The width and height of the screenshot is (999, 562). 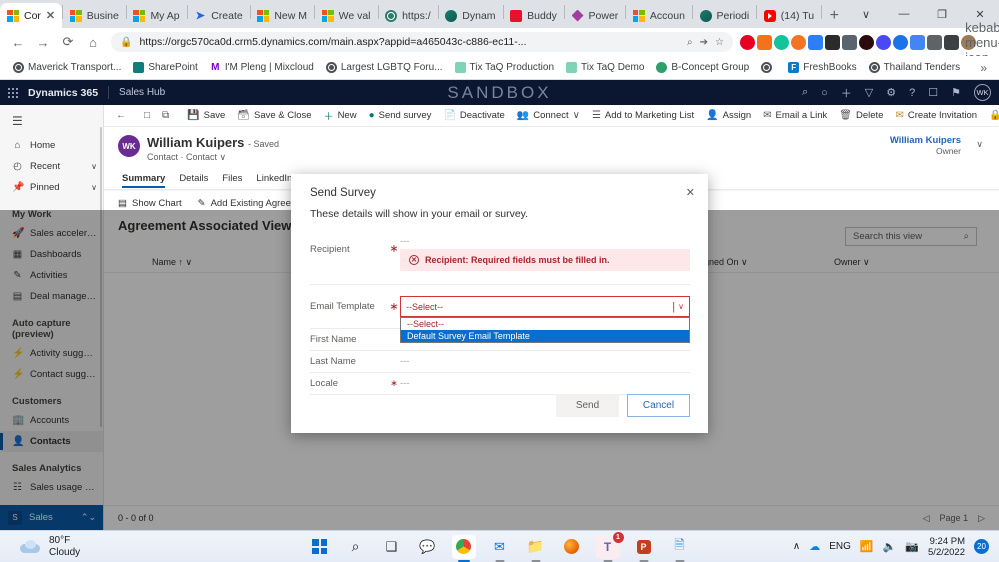 I want to click on form-selector-button: □, so click(x=147, y=115).